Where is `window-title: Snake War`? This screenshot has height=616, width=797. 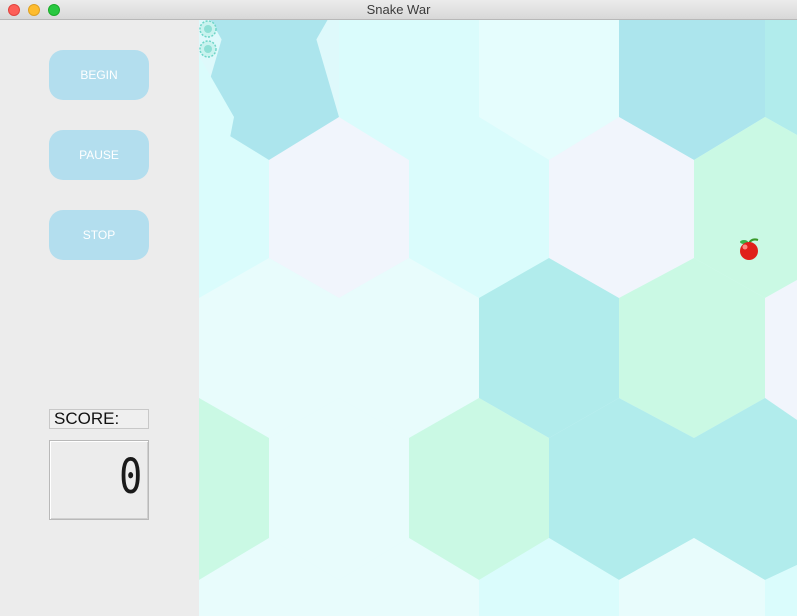 window-title: Snake War is located at coordinates (398, 9).